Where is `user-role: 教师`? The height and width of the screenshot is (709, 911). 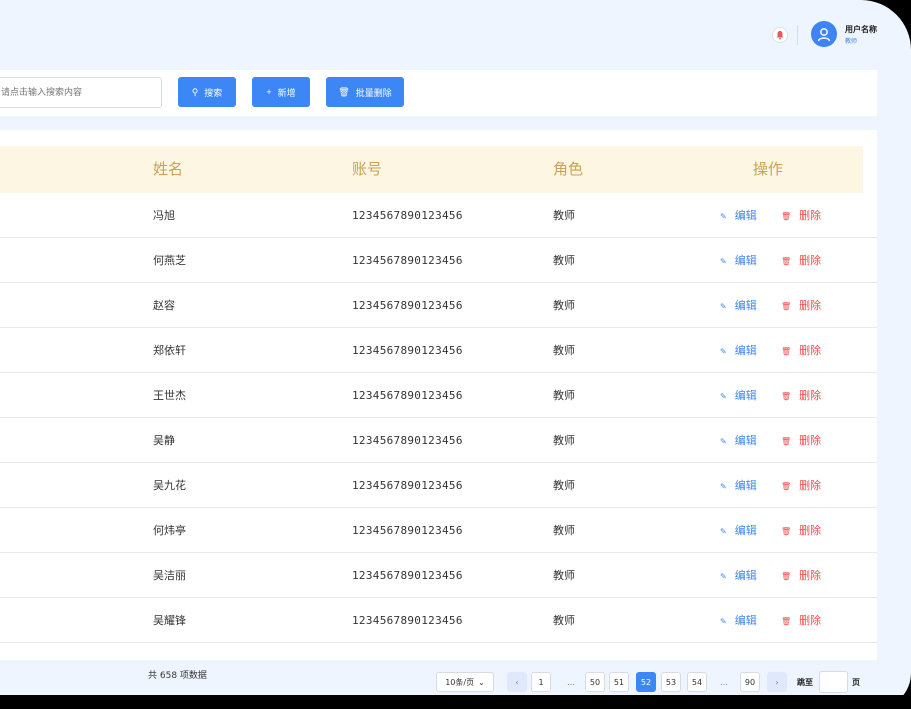 user-role: 教师 is located at coordinates (851, 41).